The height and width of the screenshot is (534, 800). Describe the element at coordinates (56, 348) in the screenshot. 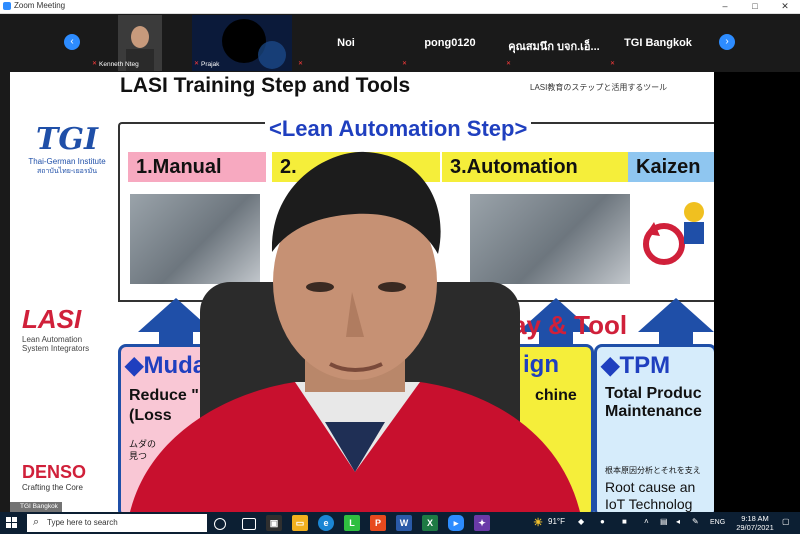

I see `lasi-logo-sub: System Integrators` at that location.